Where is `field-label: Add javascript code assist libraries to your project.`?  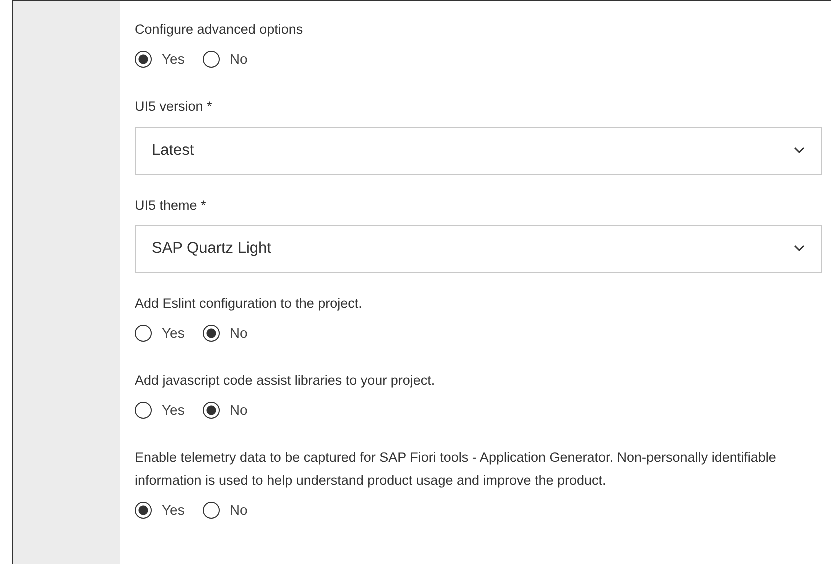 field-label: Add javascript code assist libraries to your project. is located at coordinates (285, 381).